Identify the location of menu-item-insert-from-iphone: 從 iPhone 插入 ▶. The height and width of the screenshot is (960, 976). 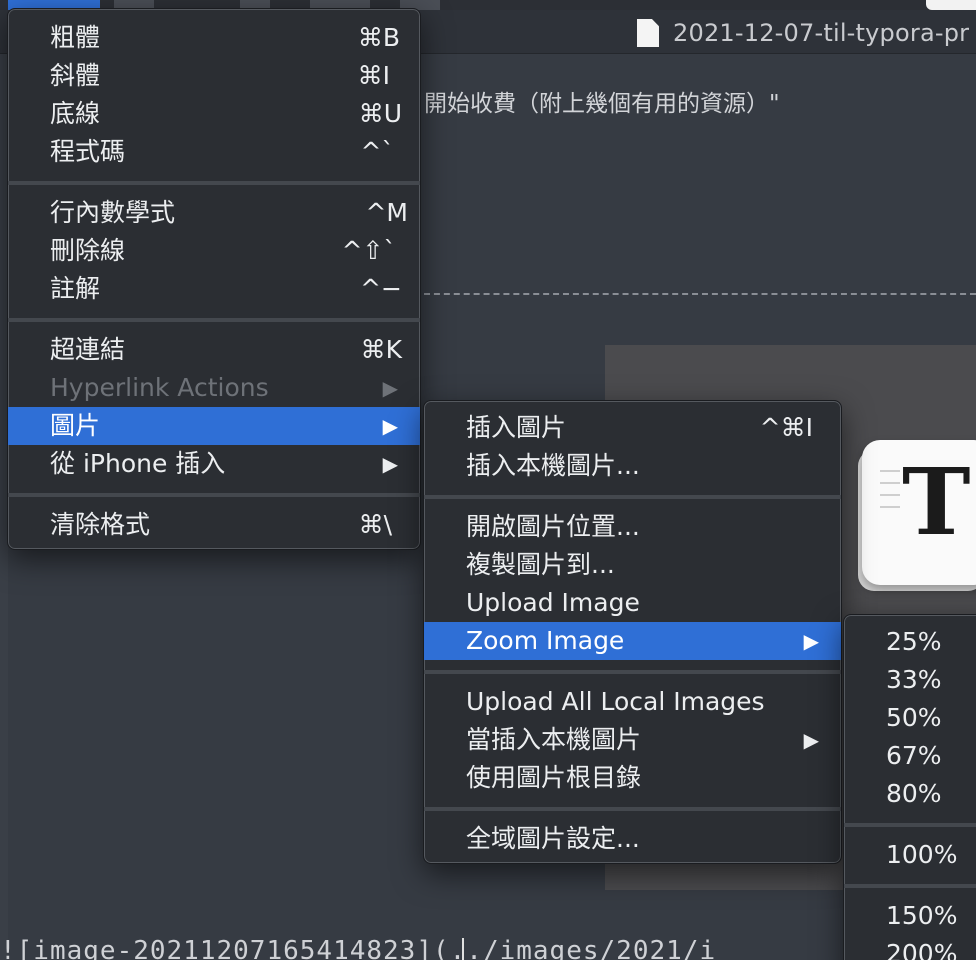
(214, 464).